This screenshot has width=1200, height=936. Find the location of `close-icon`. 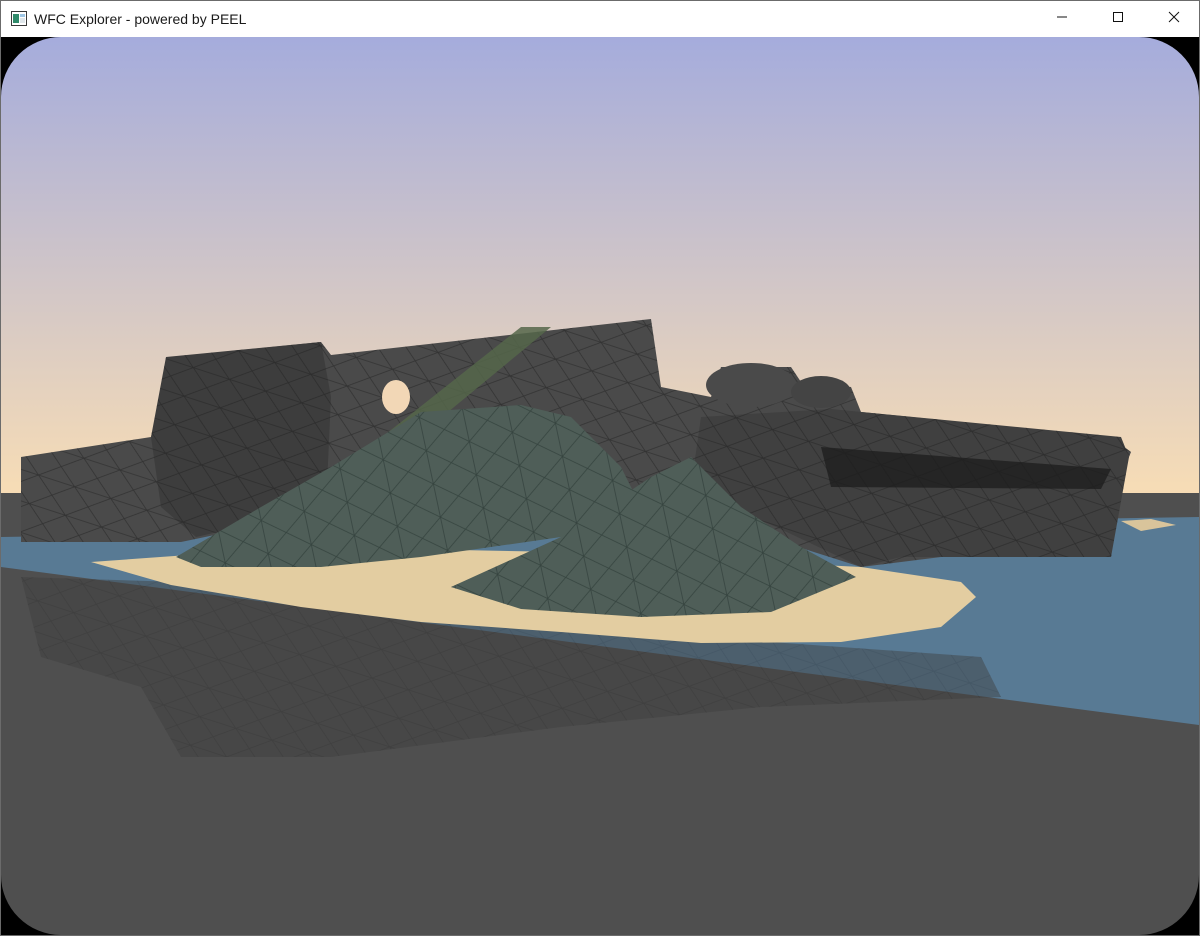

close-icon is located at coordinates (1174, 19).